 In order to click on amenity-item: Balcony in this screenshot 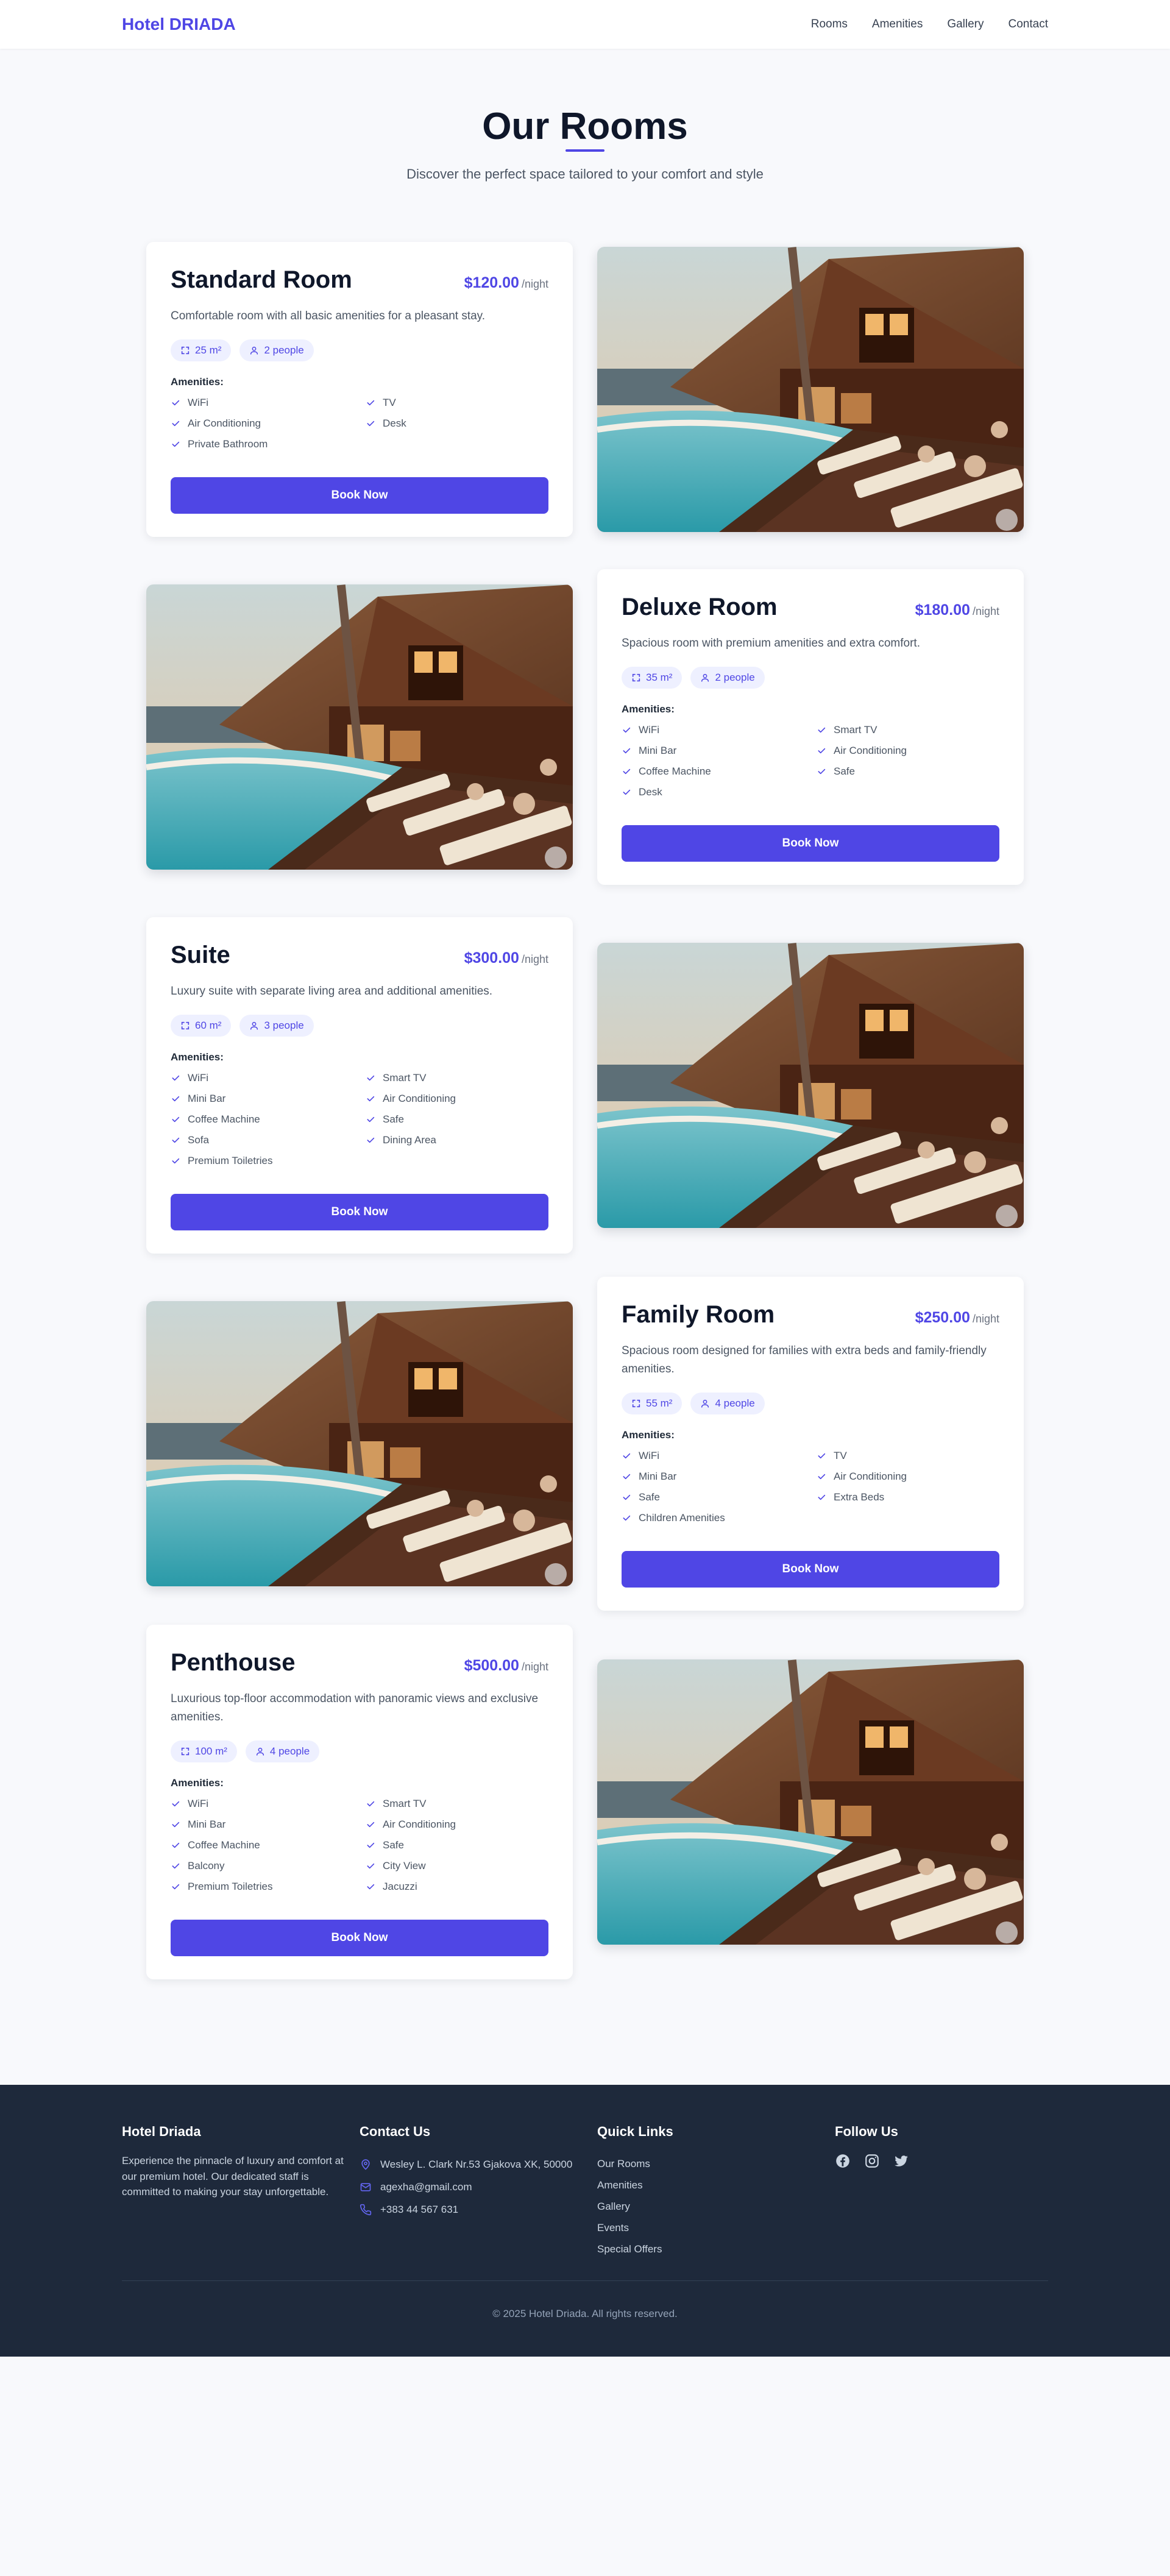, I will do `click(262, 1866)`.